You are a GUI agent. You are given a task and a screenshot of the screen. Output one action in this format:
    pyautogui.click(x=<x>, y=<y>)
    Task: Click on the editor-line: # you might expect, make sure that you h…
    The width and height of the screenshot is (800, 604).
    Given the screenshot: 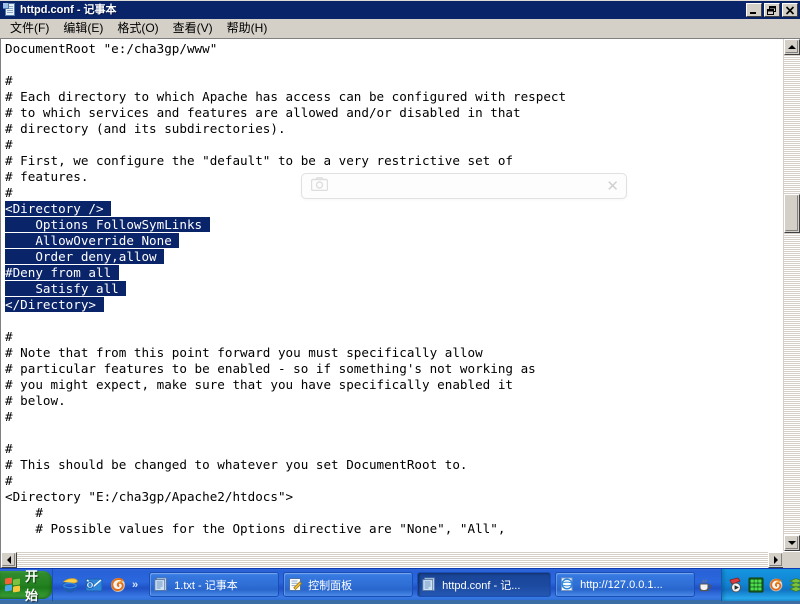 What is the action you would take?
    pyautogui.click(x=259, y=384)
    